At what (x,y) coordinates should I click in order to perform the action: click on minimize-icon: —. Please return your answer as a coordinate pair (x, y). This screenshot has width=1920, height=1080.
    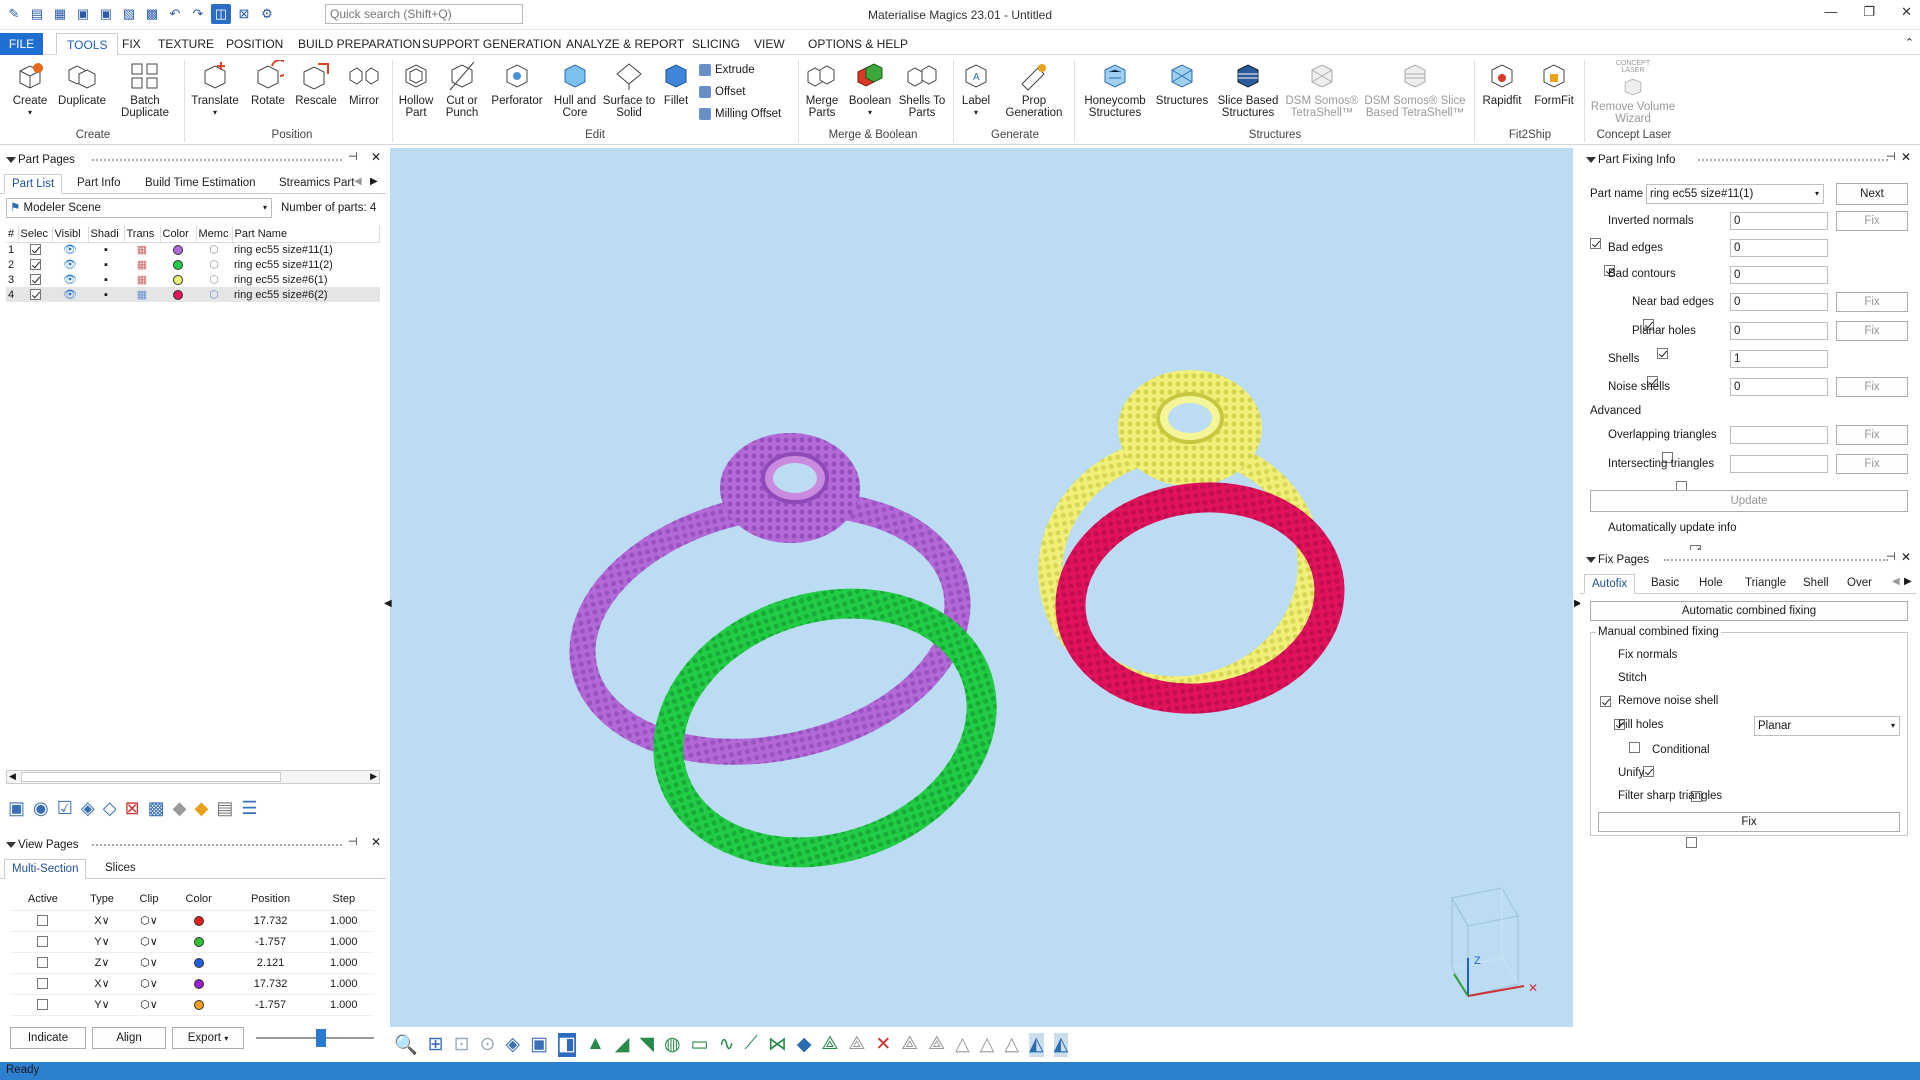
    Looking at the image, I should click on (1830, 12).